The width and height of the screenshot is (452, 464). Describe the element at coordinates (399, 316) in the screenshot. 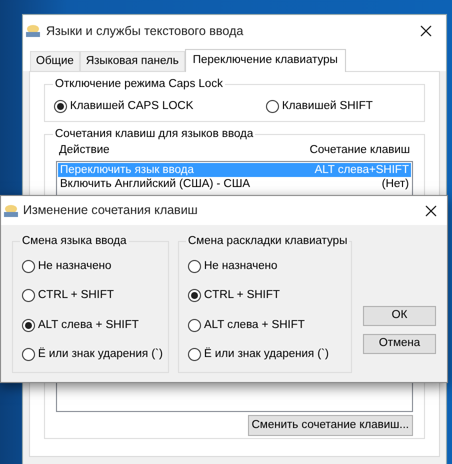

I see `ok-button: ОК` at that location.